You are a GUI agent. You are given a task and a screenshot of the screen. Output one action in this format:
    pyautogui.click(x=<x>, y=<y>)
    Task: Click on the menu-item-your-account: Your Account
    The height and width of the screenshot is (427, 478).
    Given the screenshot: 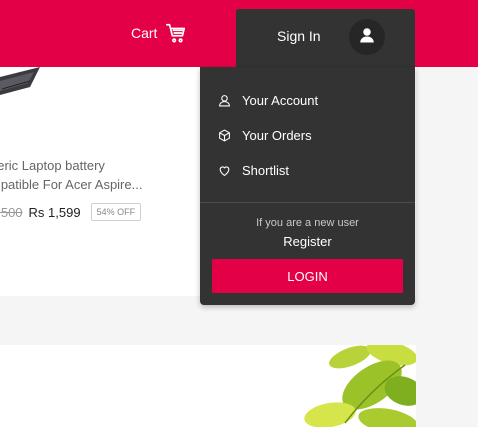 What is the action you would take?
    pyautogui.click(x=268, y=100)
    